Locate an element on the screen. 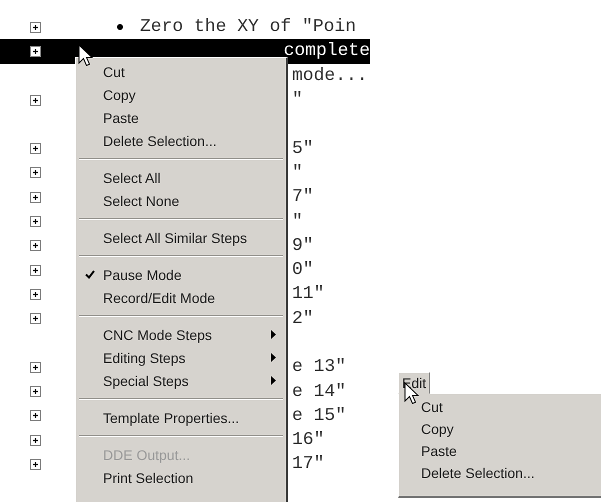  step-text: e 15" is located at coordinates (319, 416).